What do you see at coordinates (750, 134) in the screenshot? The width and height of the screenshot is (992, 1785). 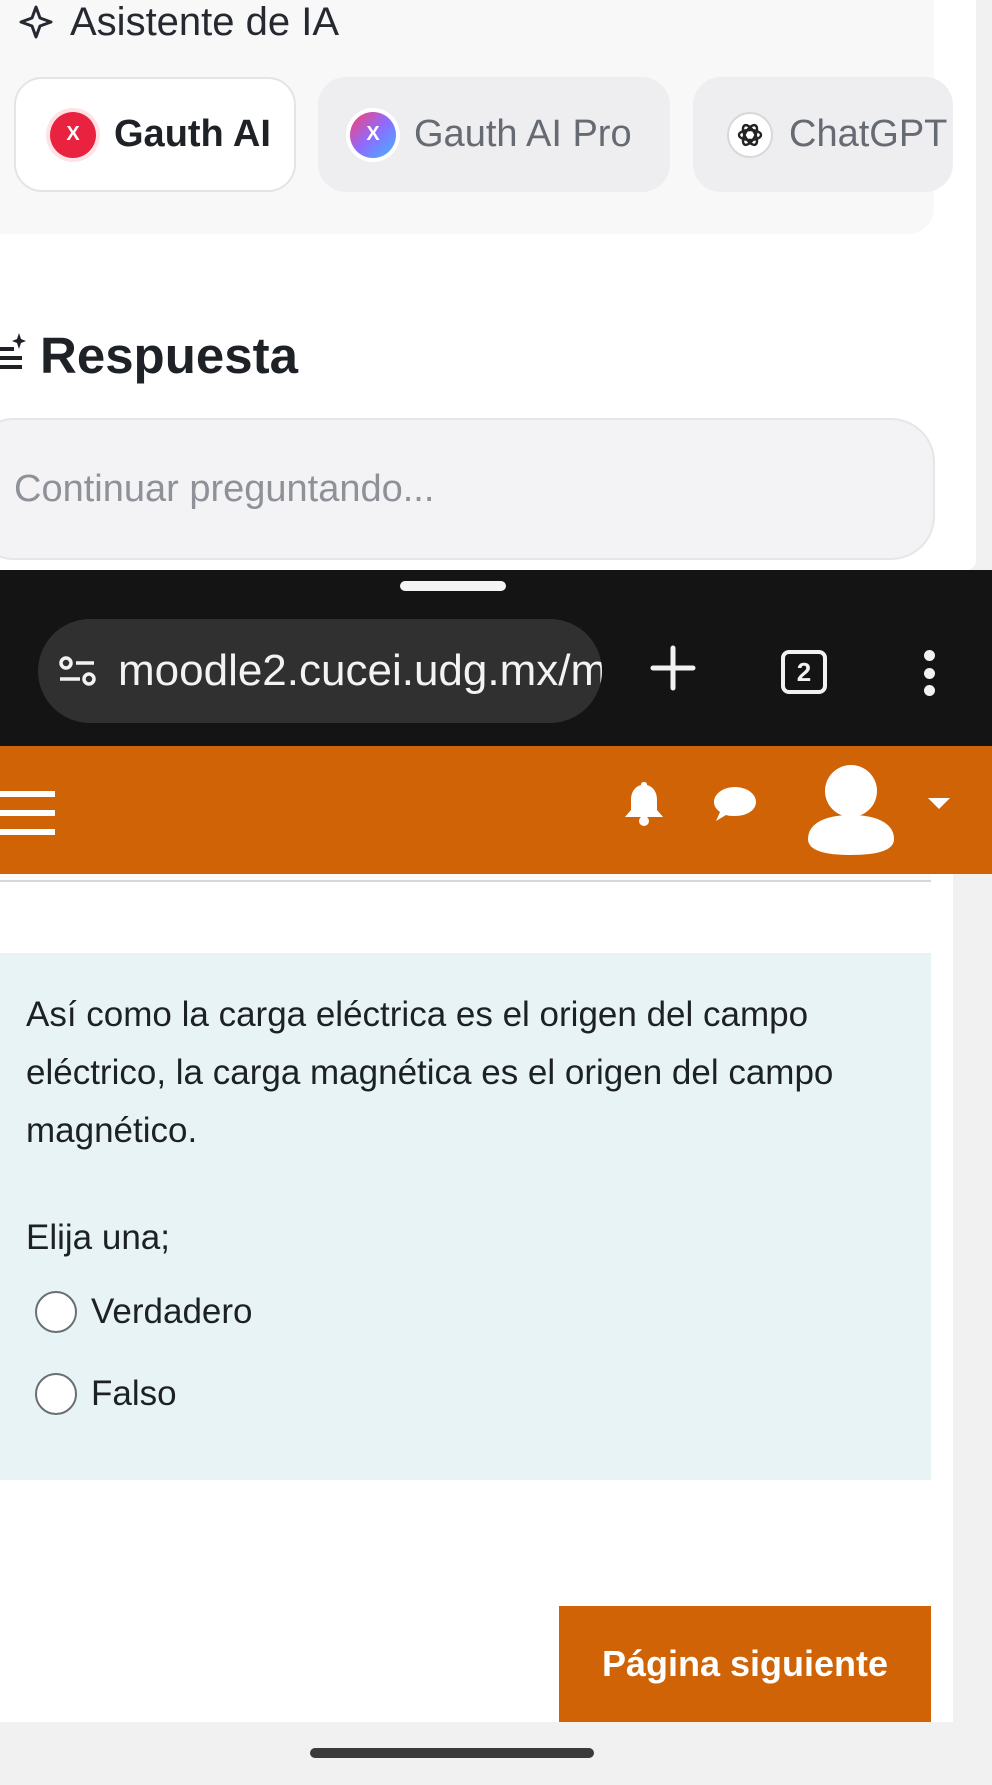 I see `chatgpt-logo-icon` at bounding box center [750, 134].